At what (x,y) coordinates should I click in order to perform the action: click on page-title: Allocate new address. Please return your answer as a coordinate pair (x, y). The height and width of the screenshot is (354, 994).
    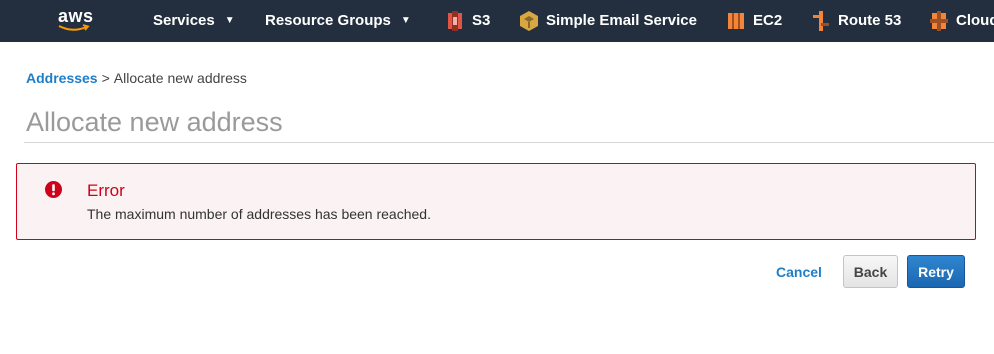
    Looking at the image, I should click on (154, 122).